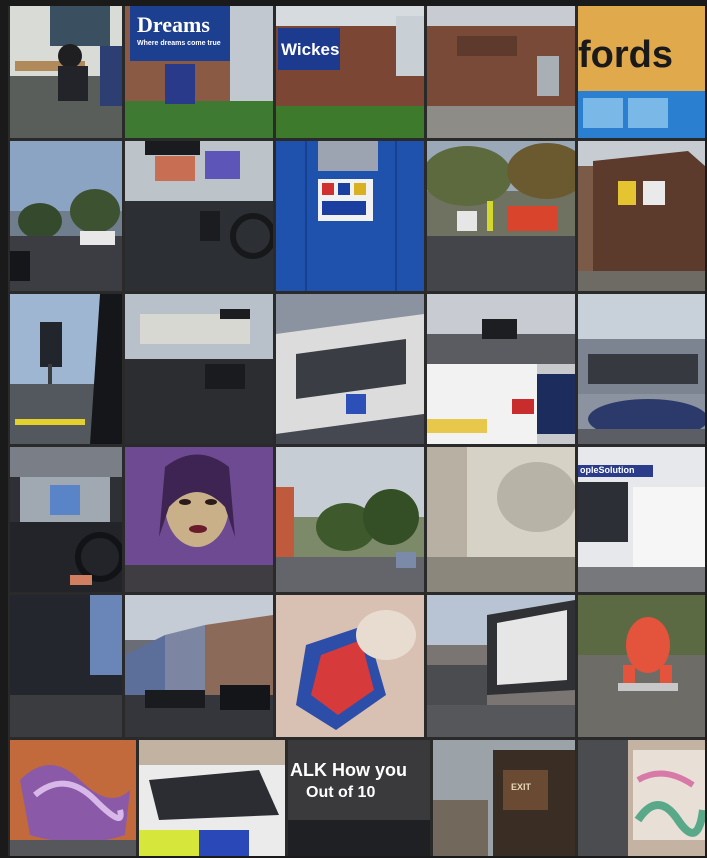  Describe the element at coordinates (607, 470) in the screenshot. I see `people-solution-sign: opleSolution` at that location.